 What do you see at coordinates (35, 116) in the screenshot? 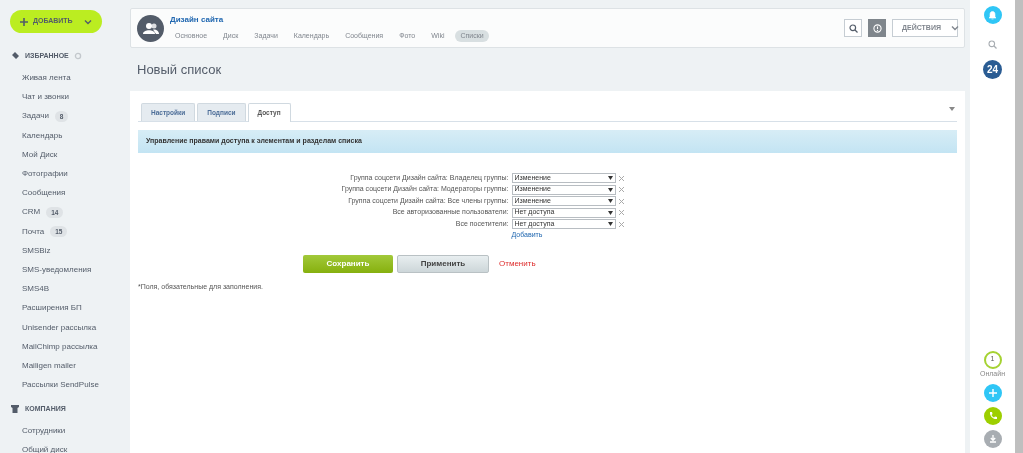
I see `sidebar-item: Задачи` at bounding box center [35, 116].